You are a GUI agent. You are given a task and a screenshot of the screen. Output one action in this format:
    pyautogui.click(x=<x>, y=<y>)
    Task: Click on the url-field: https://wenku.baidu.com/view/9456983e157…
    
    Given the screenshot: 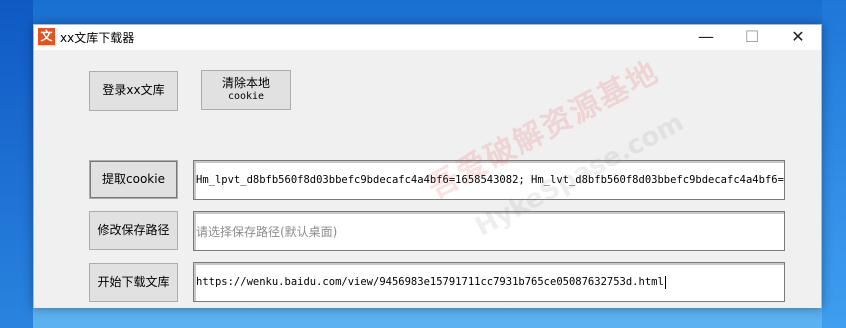 What is the action you would take?
    pyautogui.click(x=489, y=282)
    